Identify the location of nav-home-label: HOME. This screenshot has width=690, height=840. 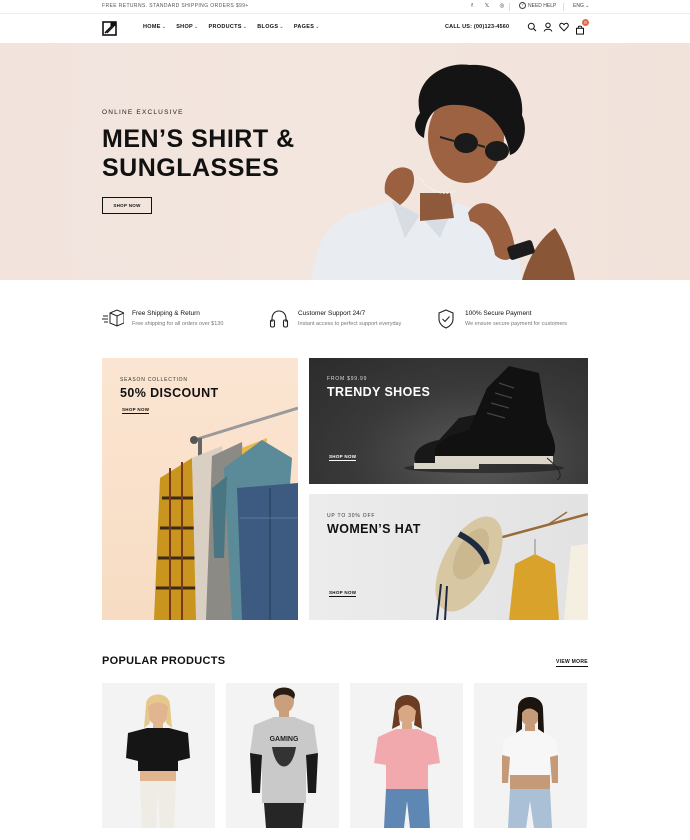
(152, 27).